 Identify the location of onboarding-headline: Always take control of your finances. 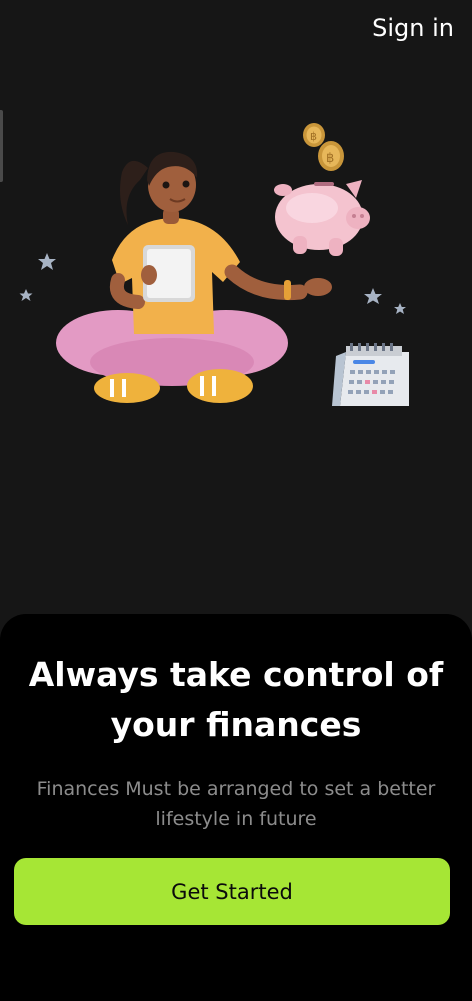
(236, 699).